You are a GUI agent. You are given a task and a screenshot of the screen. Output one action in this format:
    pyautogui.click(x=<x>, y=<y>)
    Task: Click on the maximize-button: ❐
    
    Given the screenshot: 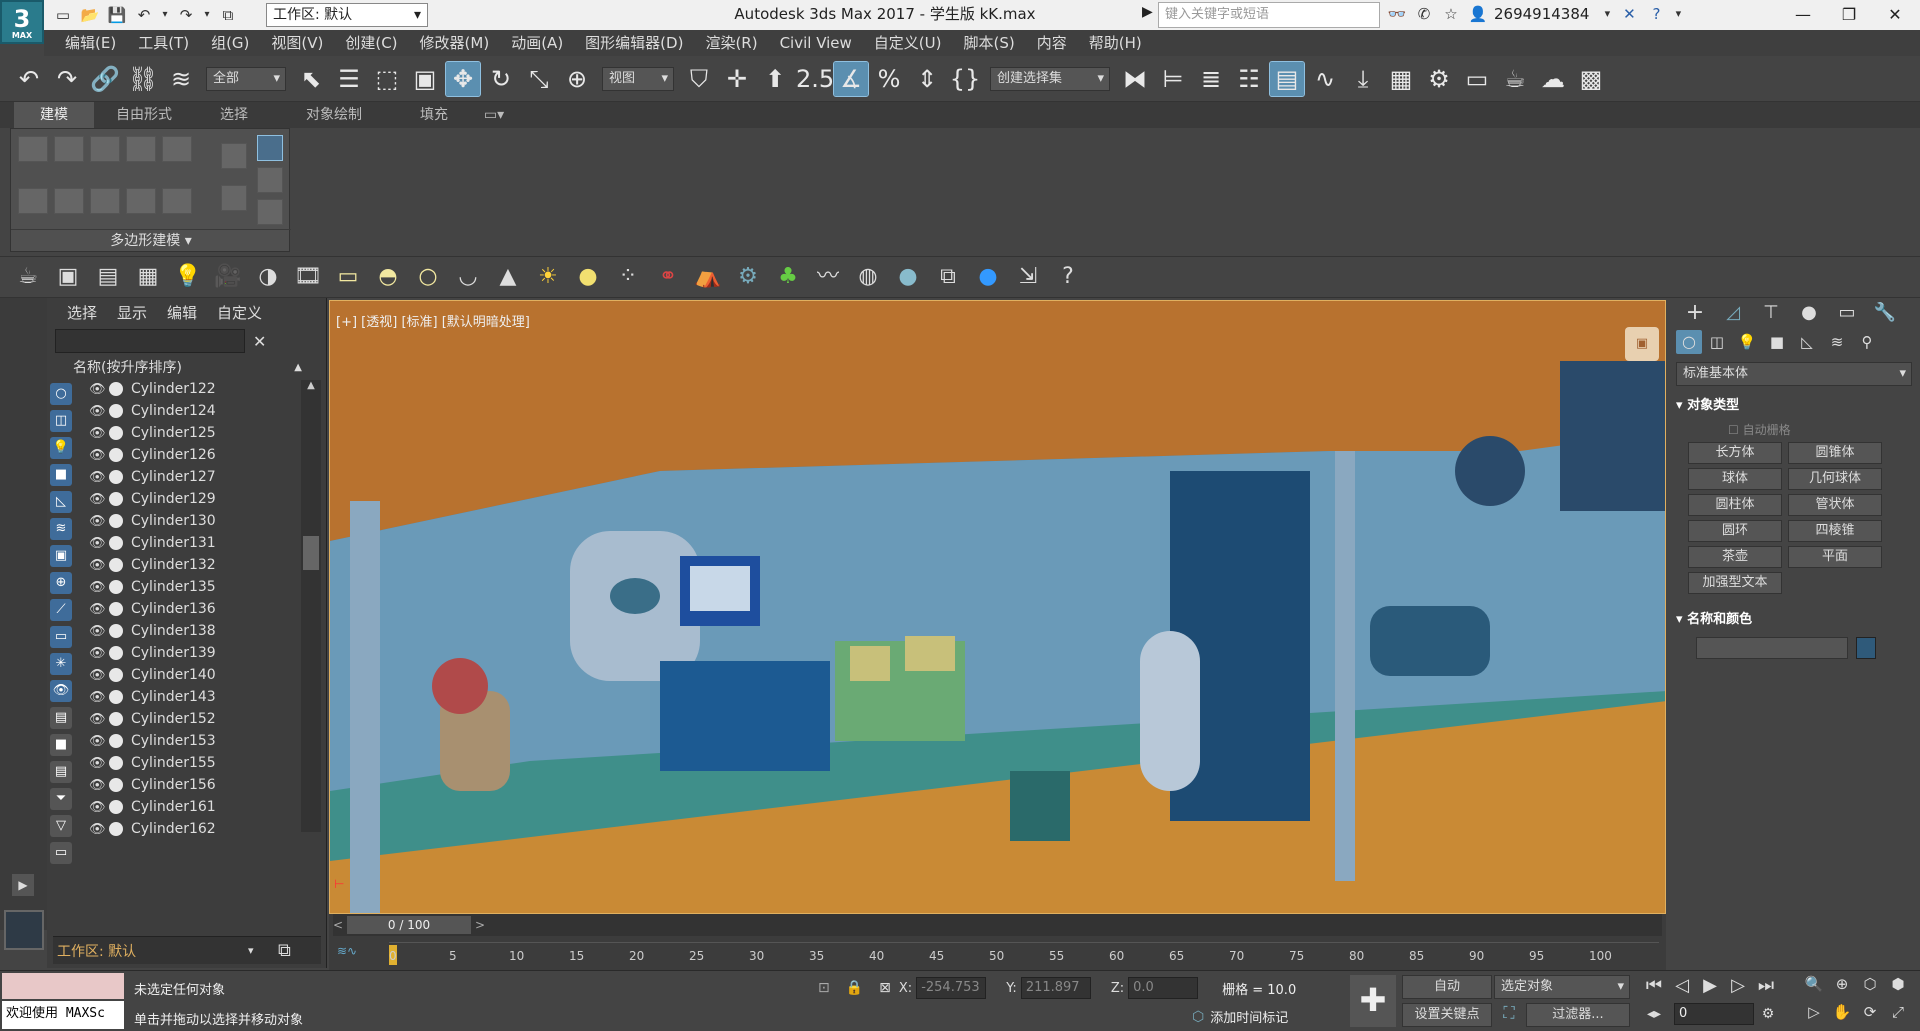 What is the action you would take?
    pyautogui.click(x=1849, y=15)
    